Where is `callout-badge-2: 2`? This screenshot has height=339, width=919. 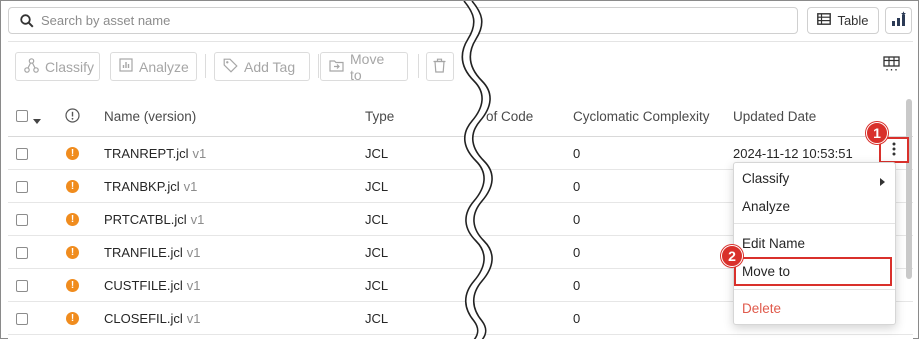
callout-badge-2: 2 is located at coordinates (732, 256).